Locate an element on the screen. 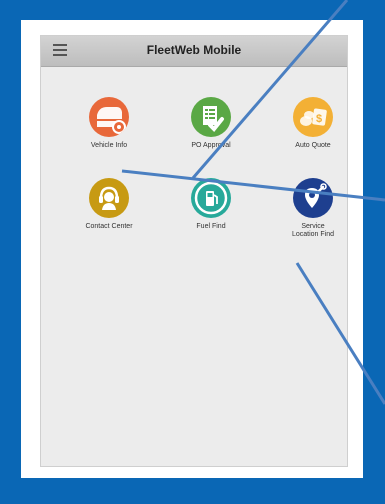  location-wrench-icon is located at coordinates (313, 198).